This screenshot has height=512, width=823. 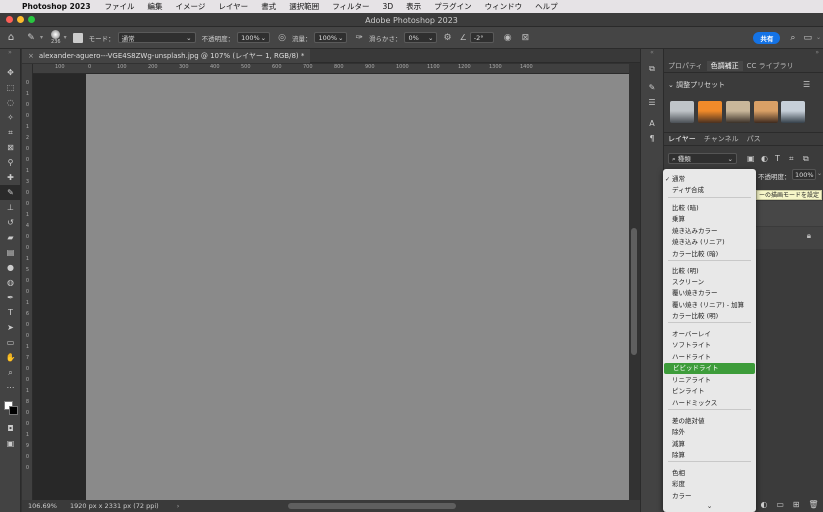 What do you see at coordinates (31, 56) in the screenshot?
I see `close-icon: ×` at bounding box center [31, 56].